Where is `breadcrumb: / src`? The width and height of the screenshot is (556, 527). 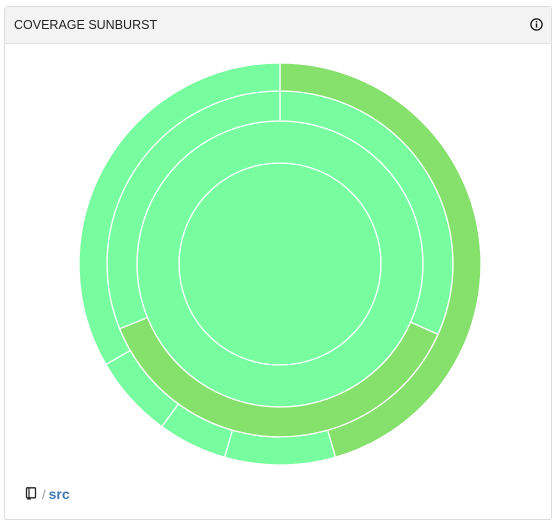 breadcrumb: / src is located at coordinates (47, 494).